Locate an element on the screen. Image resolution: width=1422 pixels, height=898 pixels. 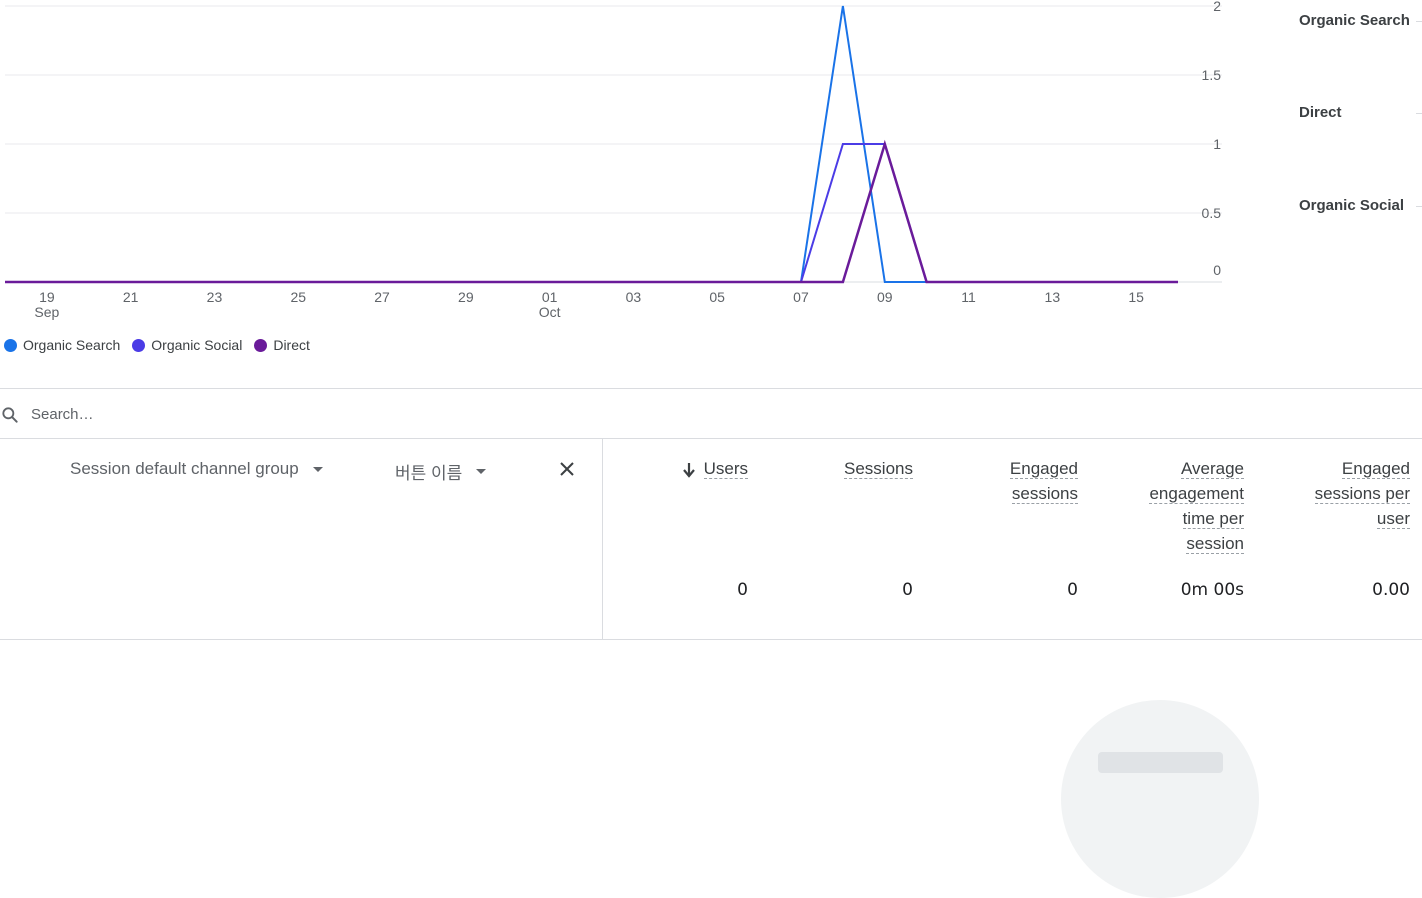
metric-header-label: sessions per is located at coordinates (1362, 494).